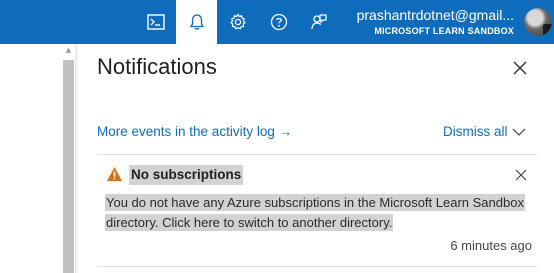 This screenshot has height=273, width=554. I want to click on dismiss-all-button: Dismiss all, so click(475, 131).